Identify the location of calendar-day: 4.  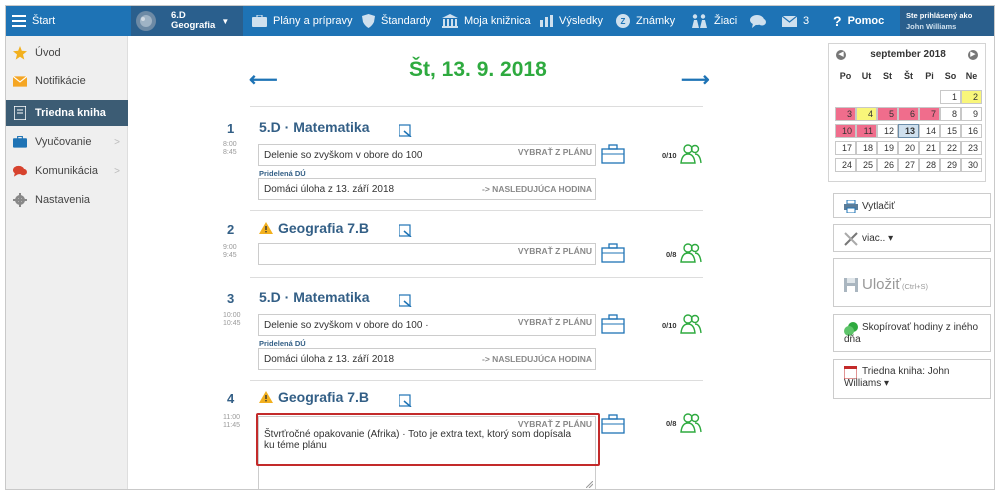
(866, 114).